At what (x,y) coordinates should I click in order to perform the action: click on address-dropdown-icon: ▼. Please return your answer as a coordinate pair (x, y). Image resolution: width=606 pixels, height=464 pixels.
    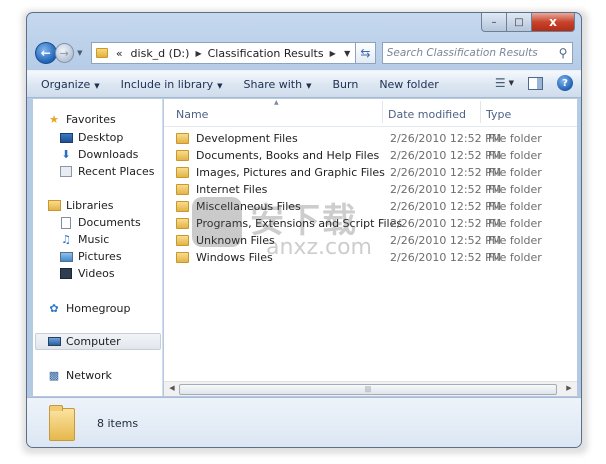
    Looking at the image, I should click on (347, 53).